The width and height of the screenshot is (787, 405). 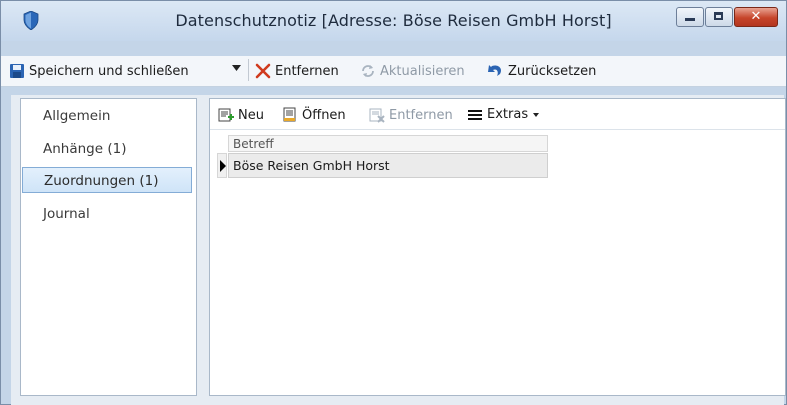 I want to click on grid-remove-button: Entfernen, so click(x=411, y=115).